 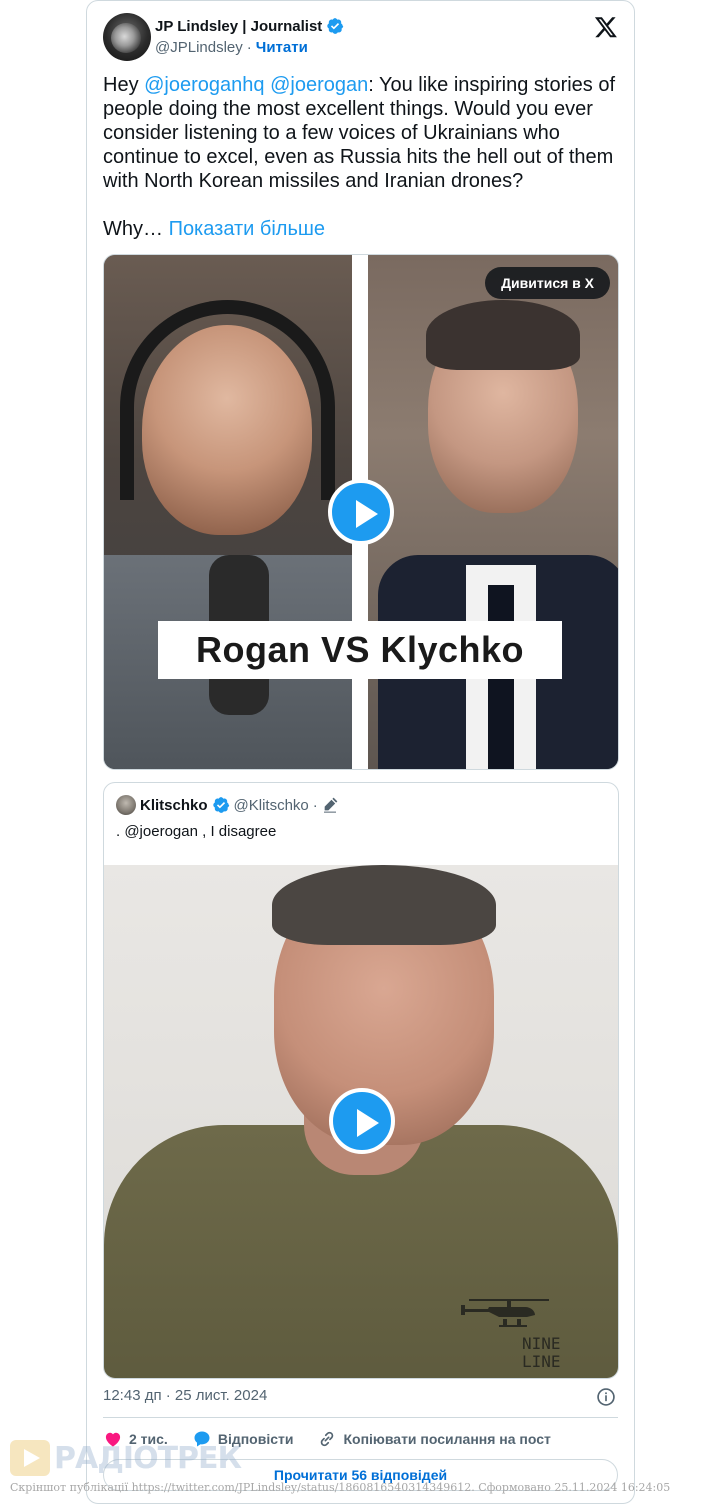 I want to click on copy-link-button: Копіювати посилання на пост, so click(x=434, y=1439).